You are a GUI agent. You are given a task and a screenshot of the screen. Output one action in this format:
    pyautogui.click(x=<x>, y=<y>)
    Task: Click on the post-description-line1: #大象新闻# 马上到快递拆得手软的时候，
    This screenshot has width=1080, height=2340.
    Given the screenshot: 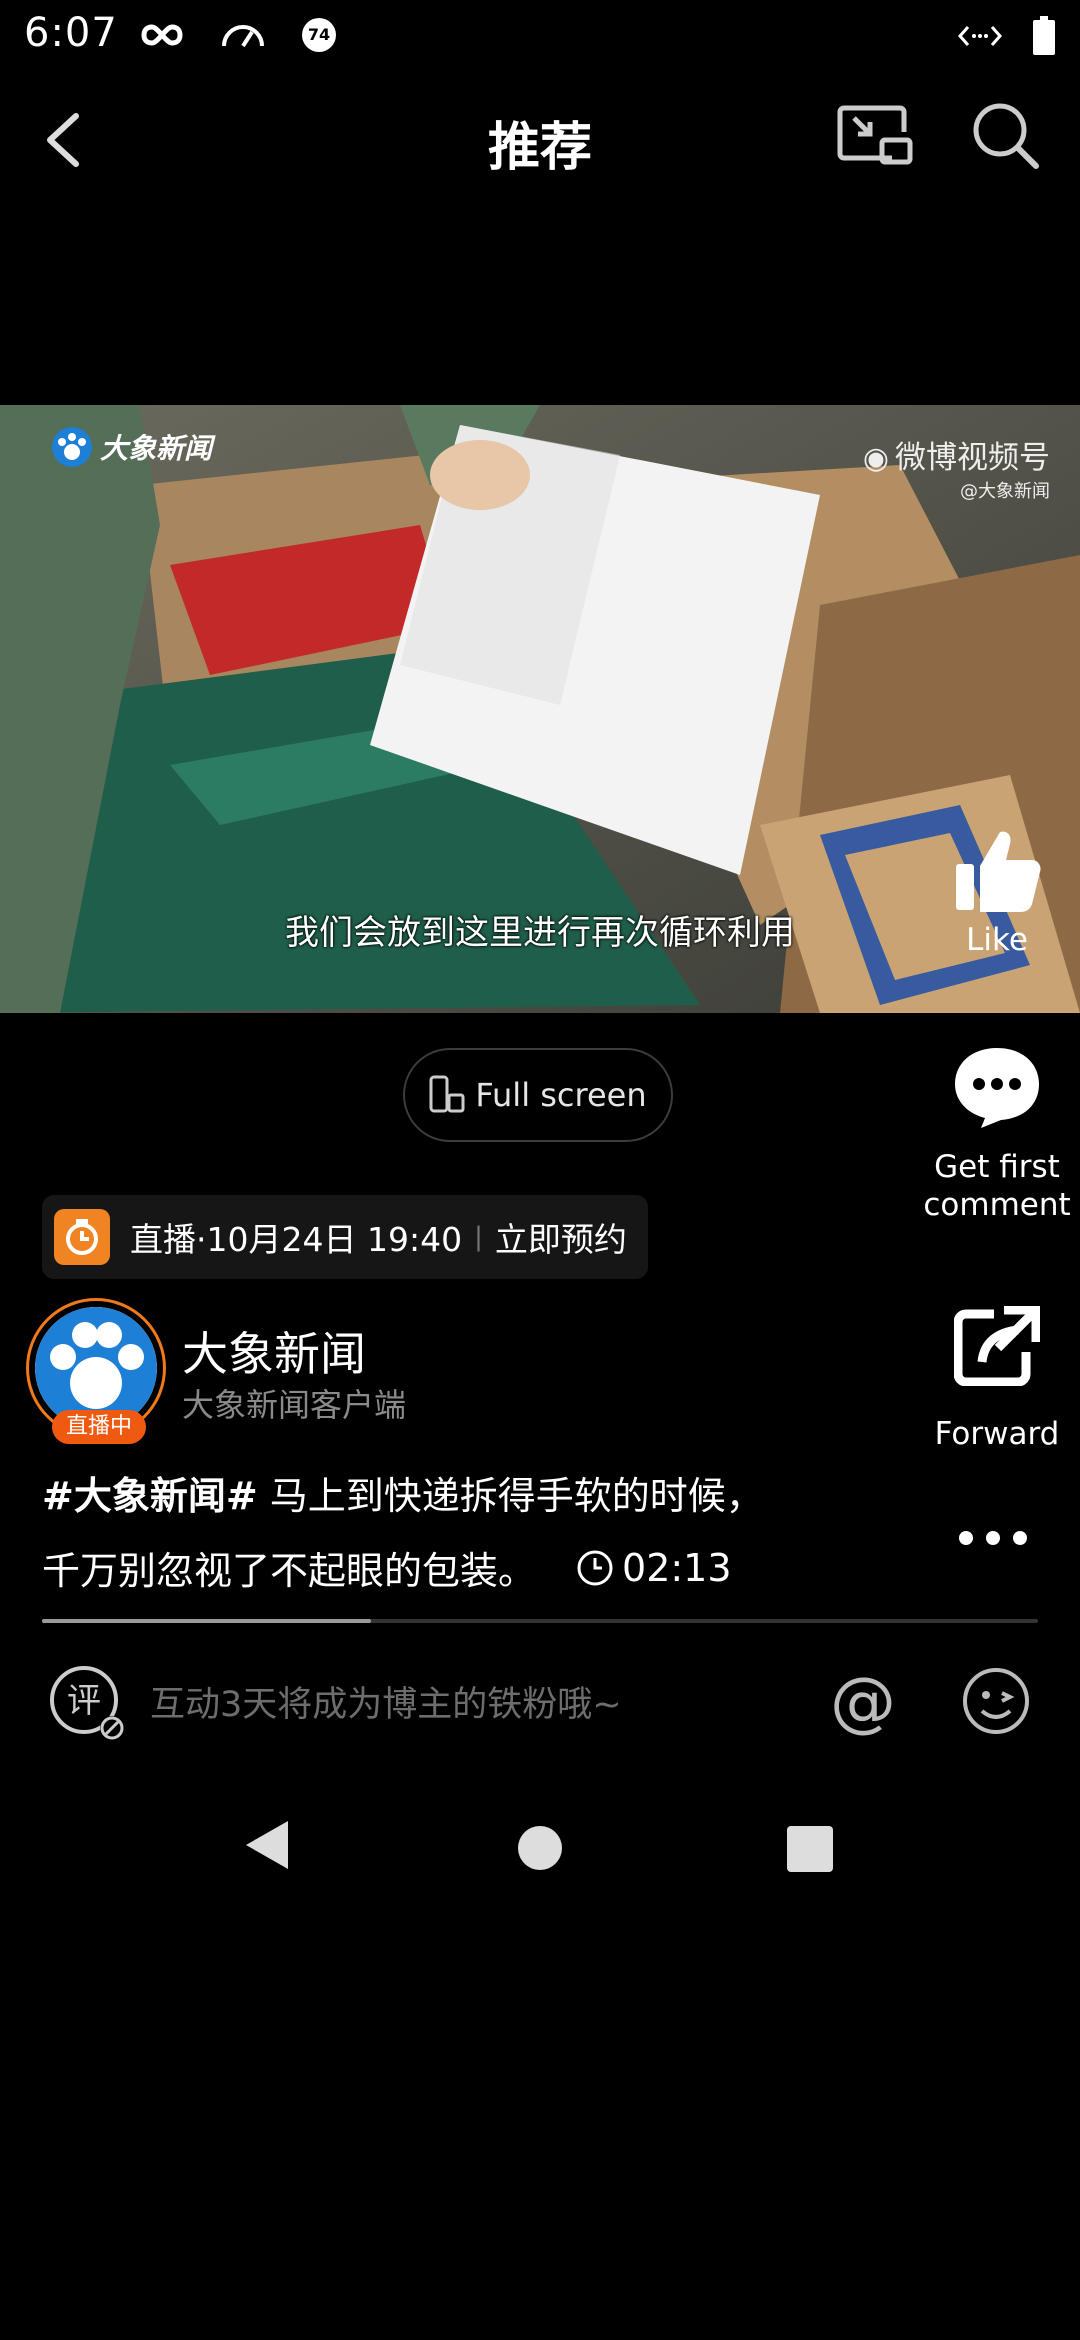 What is the action you would take?
    pyautogui.click(x=403, y=1492)
    